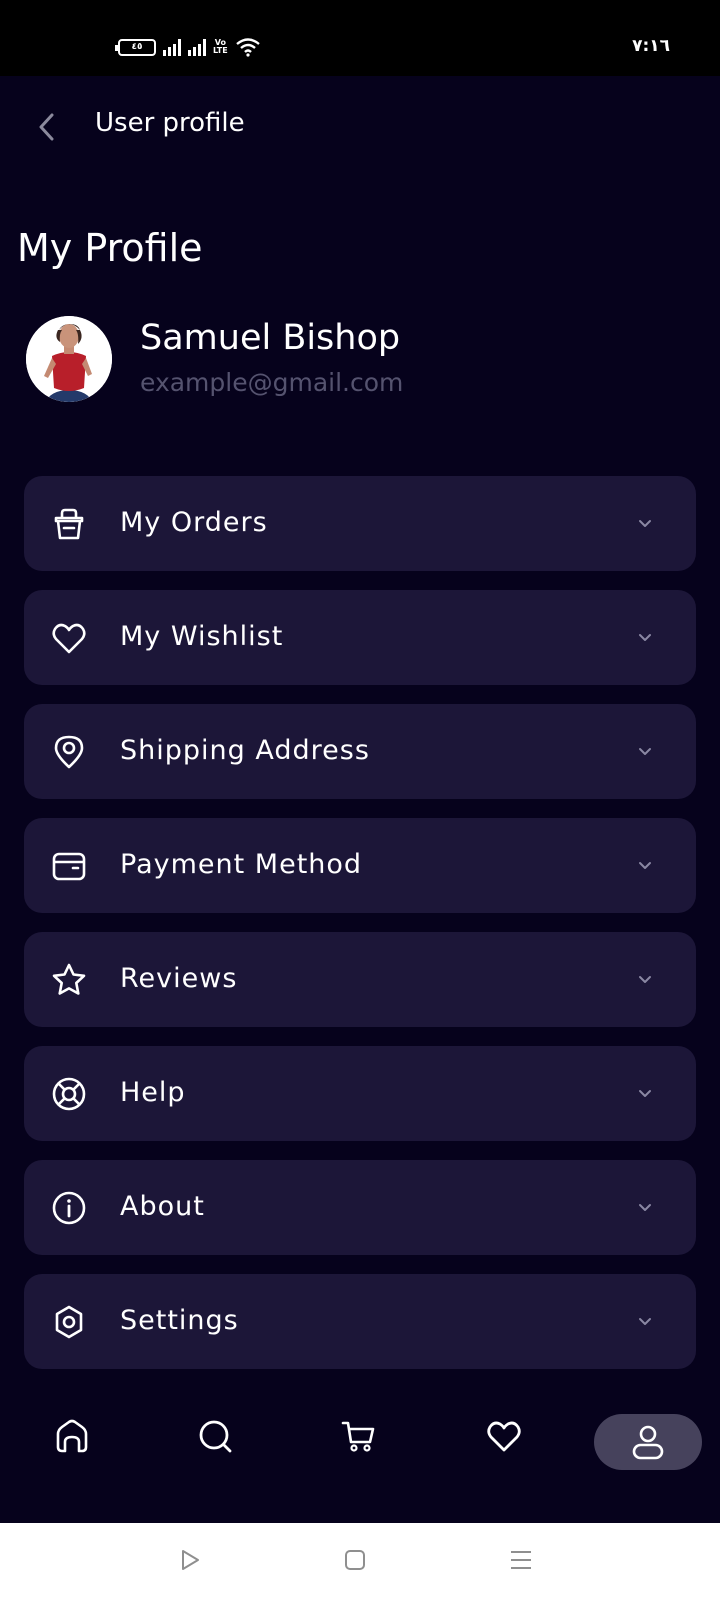  I want to click on nav-search-button, so click(215, 1436).